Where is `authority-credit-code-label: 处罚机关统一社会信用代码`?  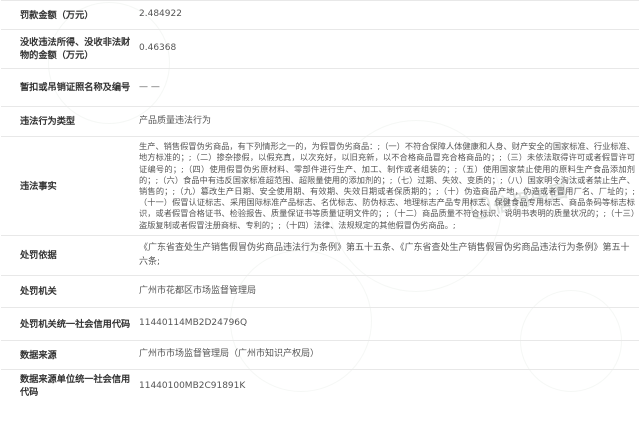 authority-credit-code-label: 处罚机关统一社会信用代码 is located at coordinates (69, 324).